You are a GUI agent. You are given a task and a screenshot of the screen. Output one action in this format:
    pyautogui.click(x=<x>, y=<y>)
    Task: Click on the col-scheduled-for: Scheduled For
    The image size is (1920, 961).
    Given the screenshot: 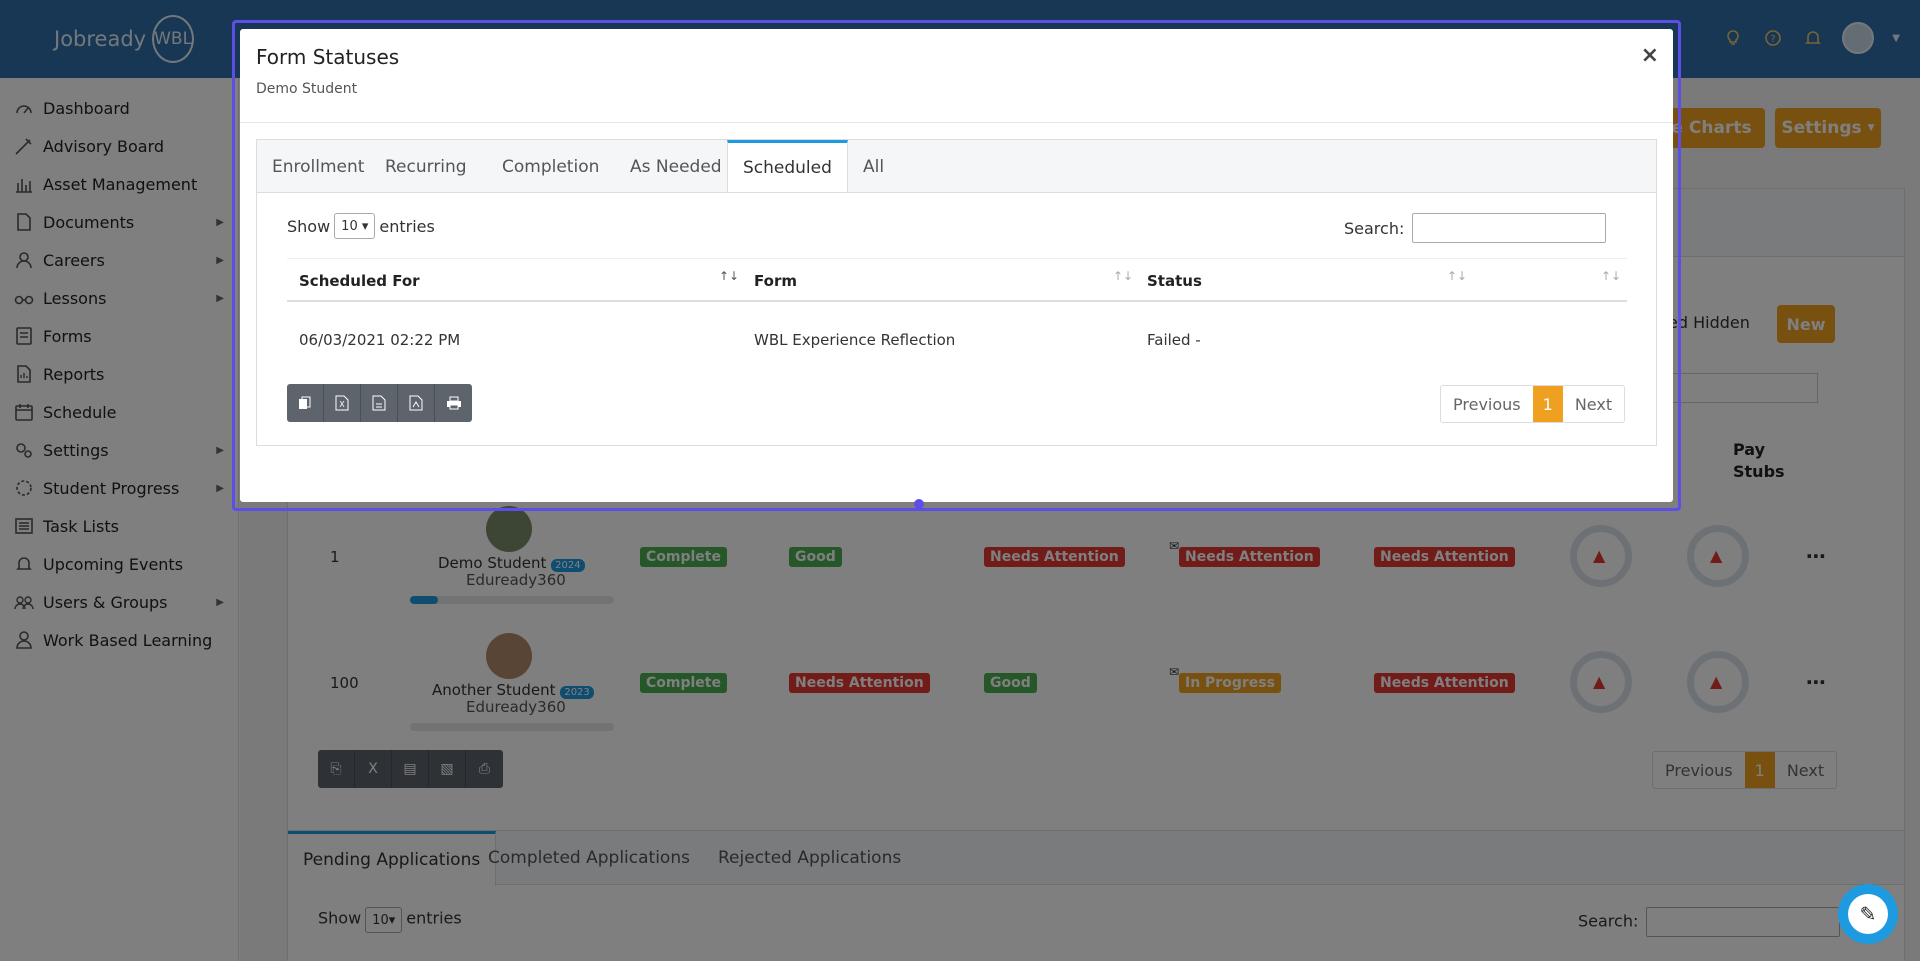 What is the action you would take?
    pyautogui.click(x=359, y=281)
    